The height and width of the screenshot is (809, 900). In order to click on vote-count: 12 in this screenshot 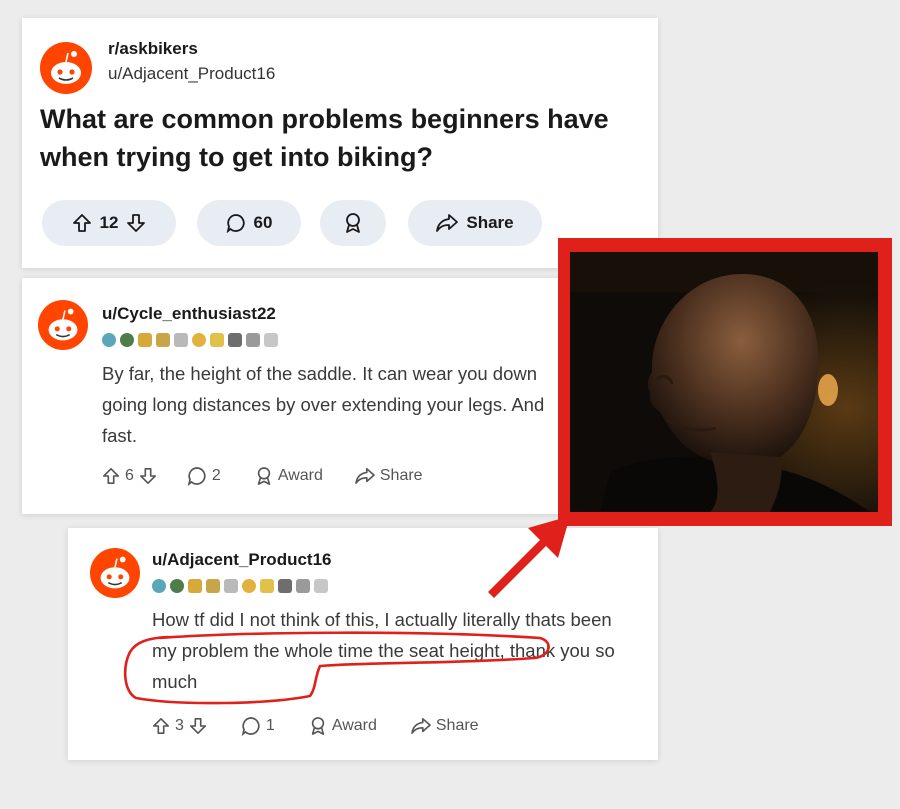, I will do `click(109, 222)`.